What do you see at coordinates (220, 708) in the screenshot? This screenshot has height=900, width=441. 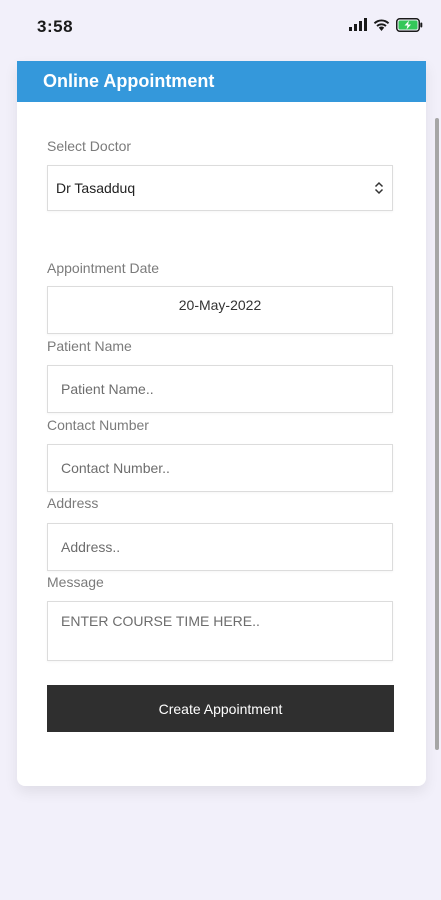 I see `create-appointment-button: Create Appointment` at bounding box center [220, 708].